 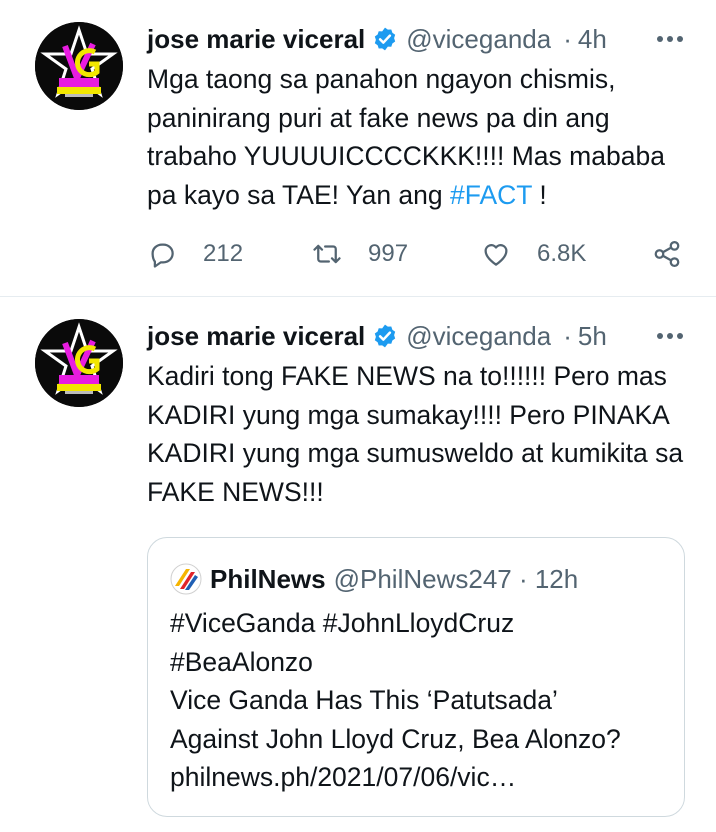 What do you see at coordinates (342, 623) in the screenshot?
I see `quoted-hashtags: #ViceGanda #JohnLloydCruz` at bounding box center [342, 623].